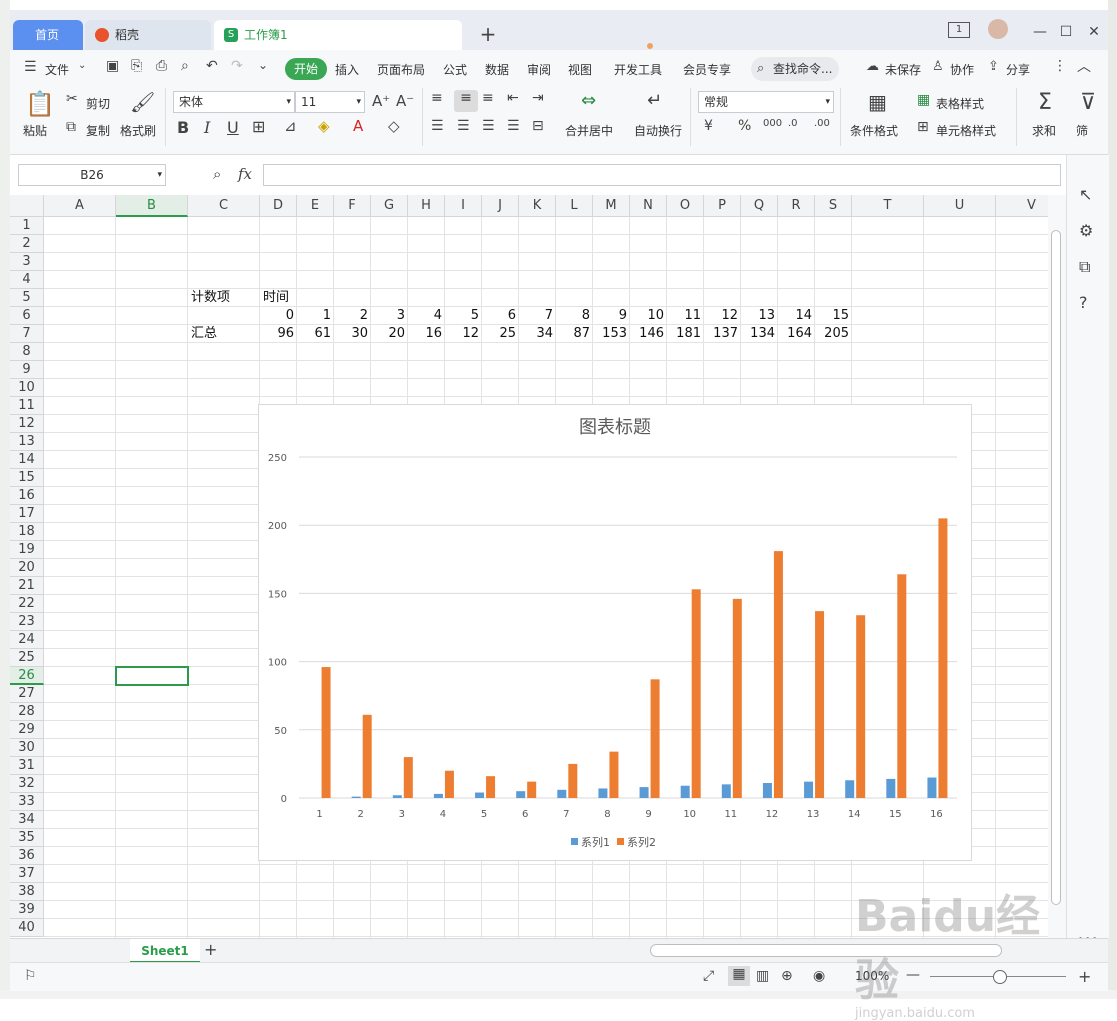 This screenshot has width=1117, height=1021. I want to click on fullscreen-icon: ⤢, so click(708, 976).